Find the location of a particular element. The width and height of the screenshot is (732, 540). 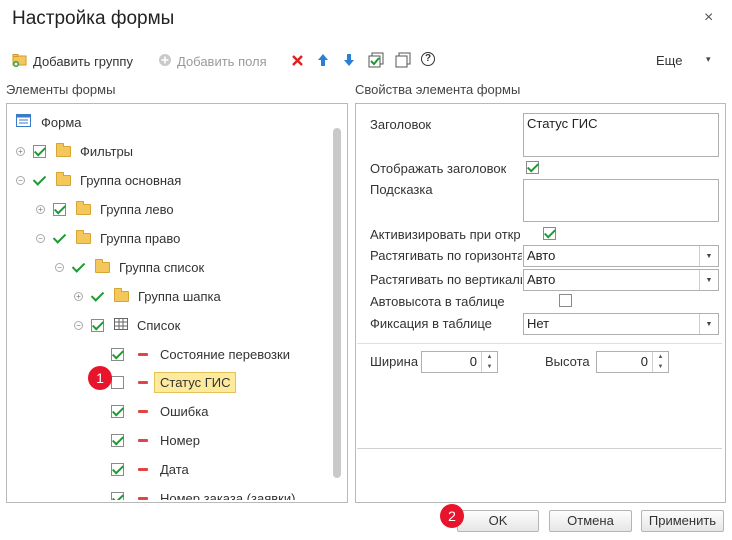

caption-field: Статус ГИС is located at coordinates (621, 135).